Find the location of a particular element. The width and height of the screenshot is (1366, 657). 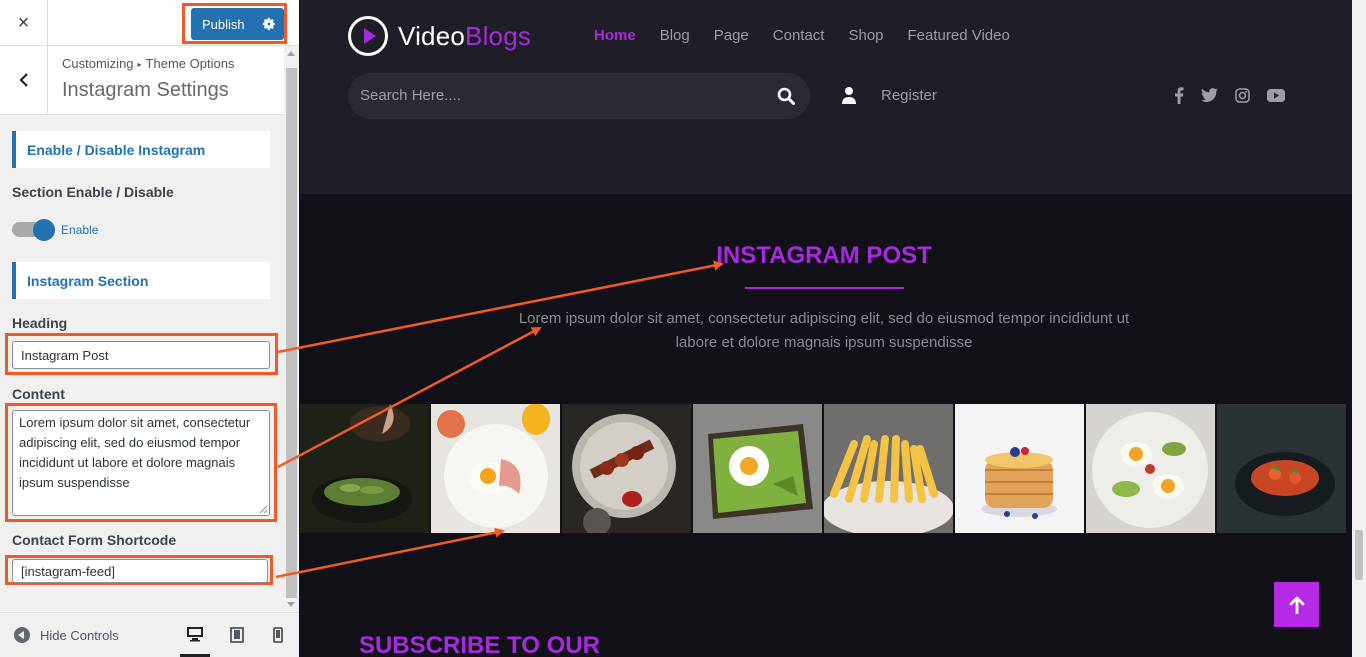

shortcode-label: Contact Form Shortcode is located at coordinates (94, 540).